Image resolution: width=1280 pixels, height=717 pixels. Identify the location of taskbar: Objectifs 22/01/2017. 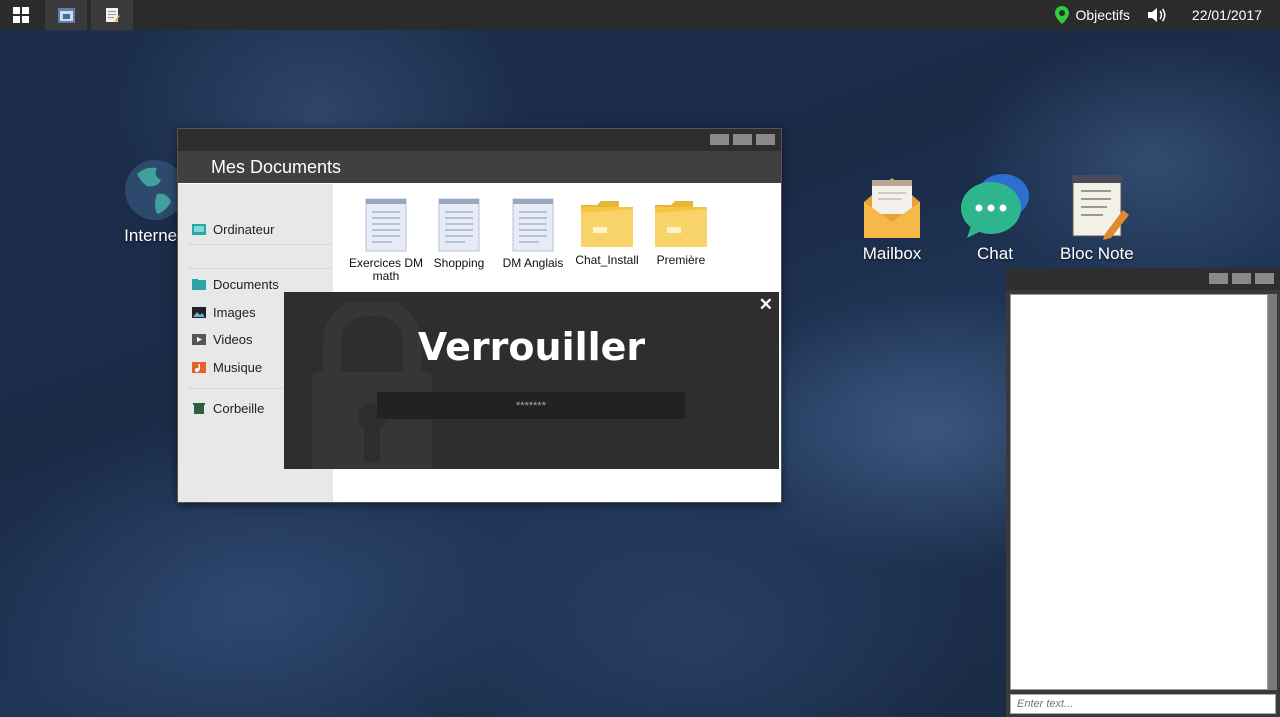
(640, 15).